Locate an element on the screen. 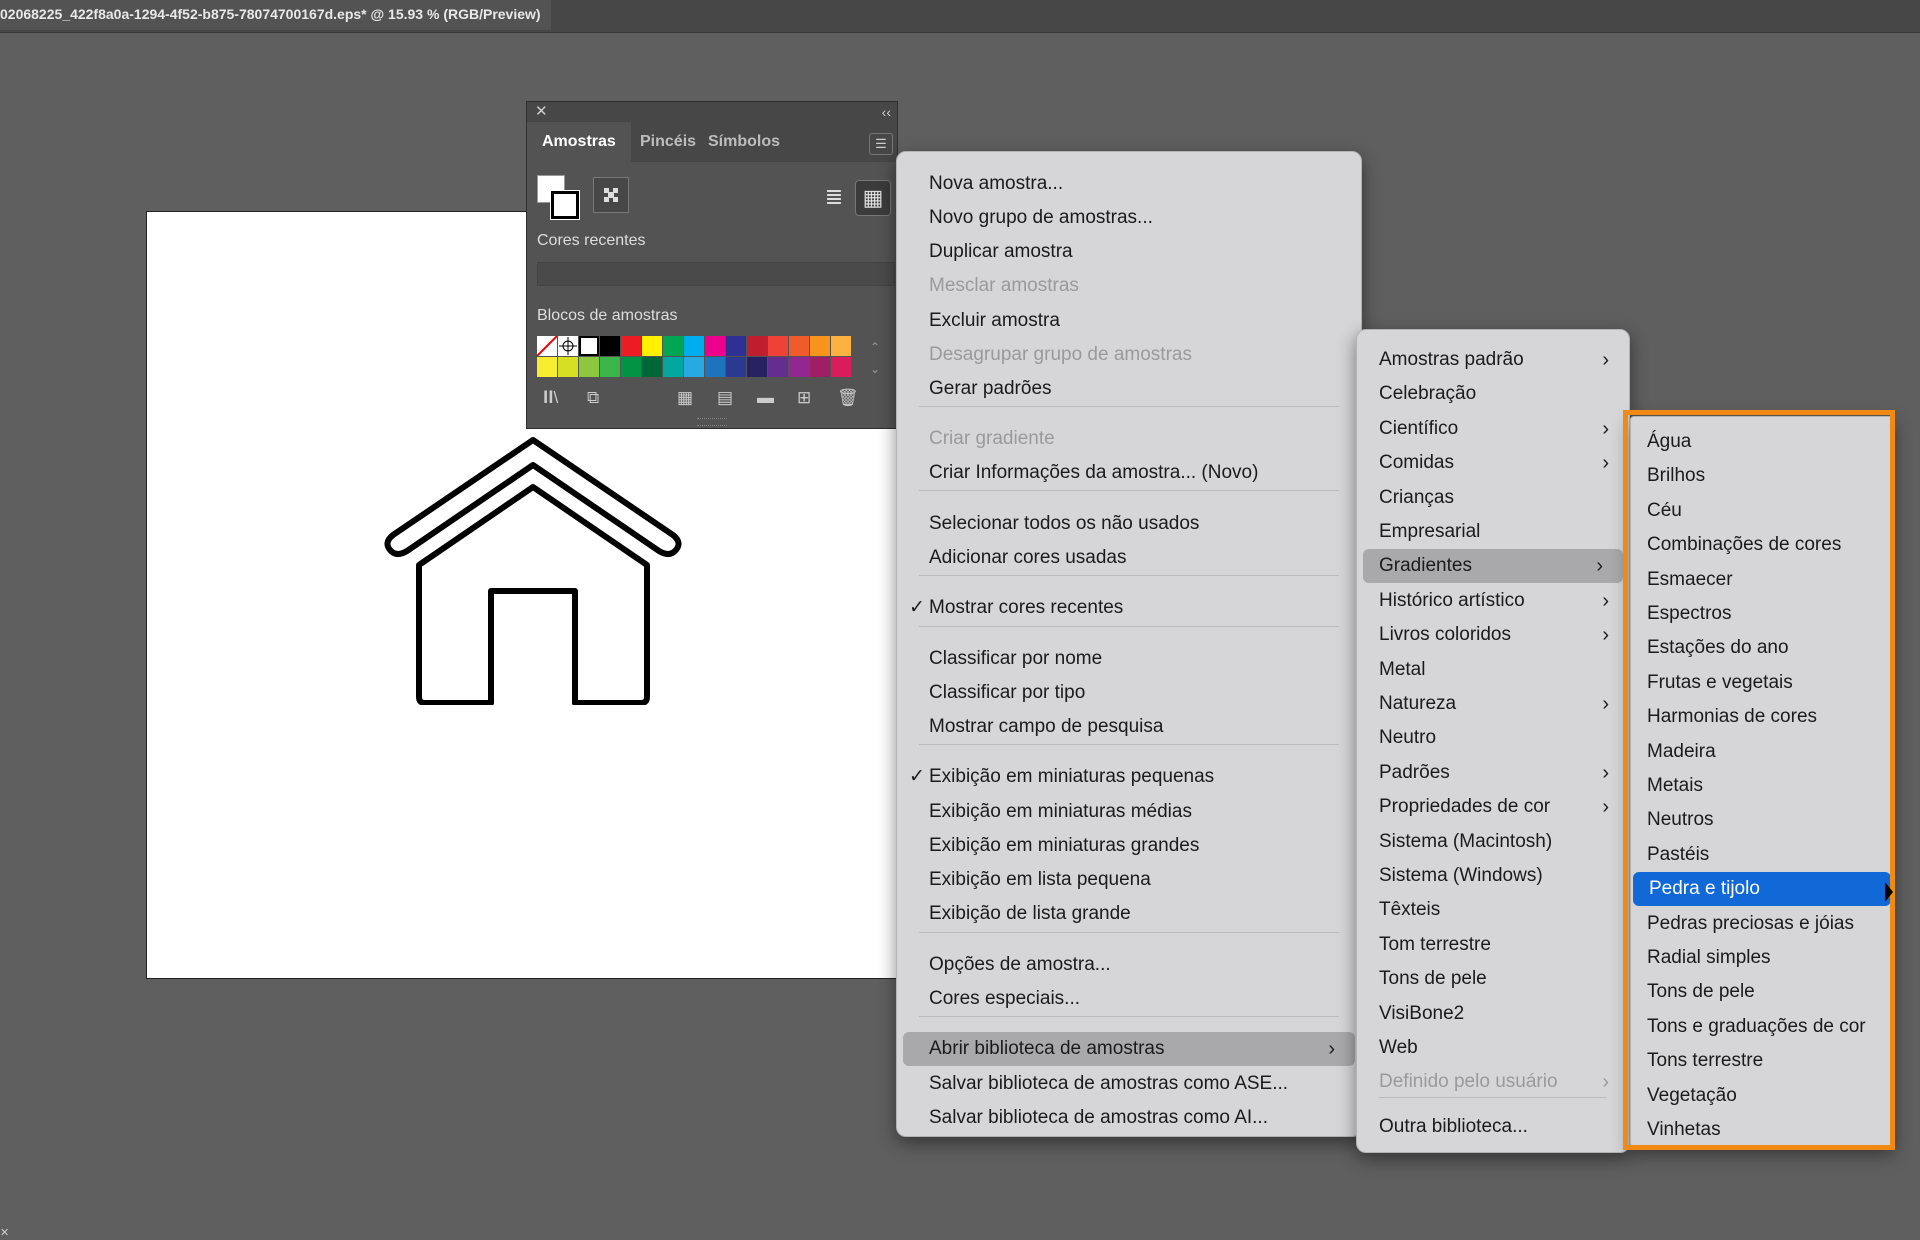 This screenshot has width=1920, height=1240. place-swatches-icon: ⧉ is located at coordinates (593, 398).